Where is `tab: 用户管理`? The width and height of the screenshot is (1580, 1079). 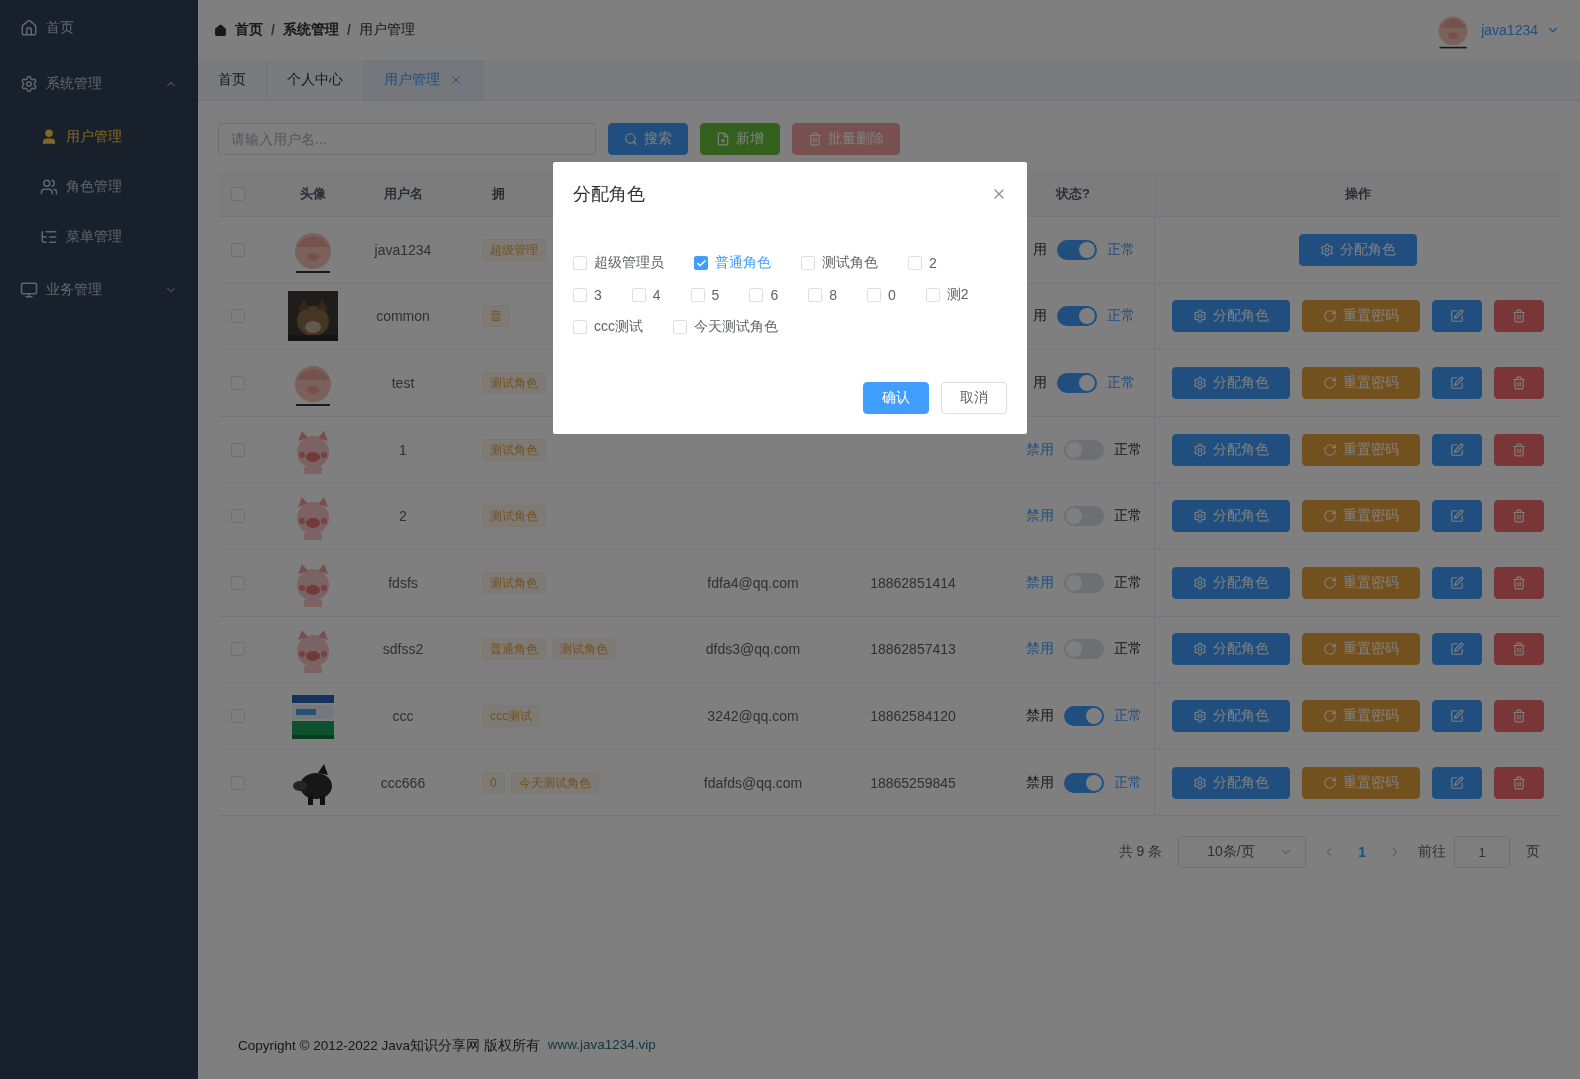 tab: 用户管理 is located at coordinates (423, 80).